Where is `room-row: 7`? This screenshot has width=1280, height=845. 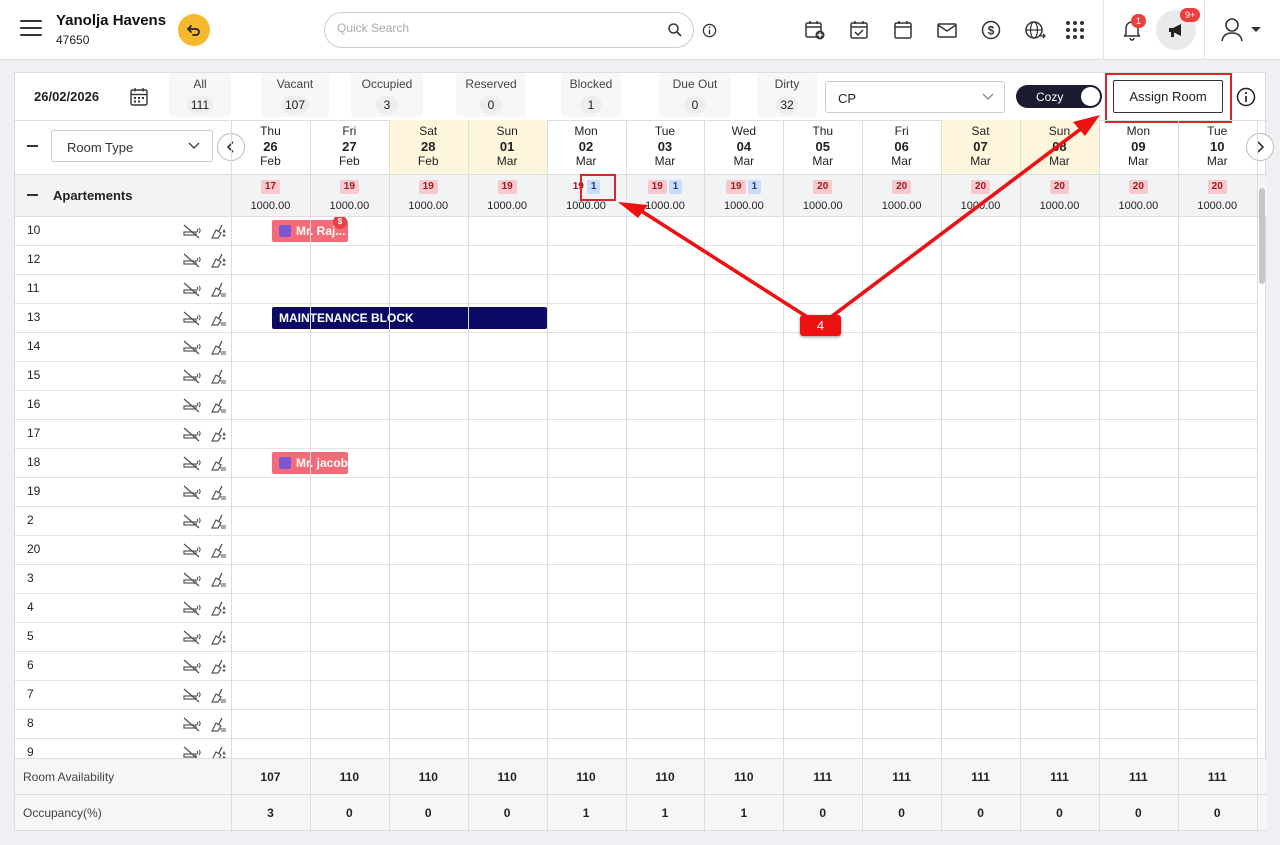 room-row: 7 is located at coordinates (636, 695).